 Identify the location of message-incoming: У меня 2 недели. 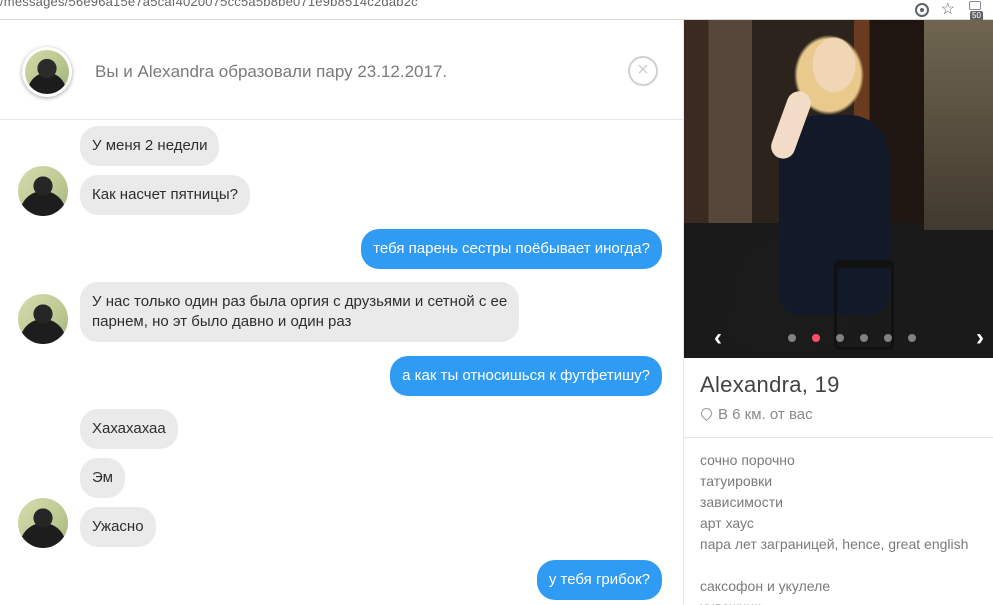
(150, 146).